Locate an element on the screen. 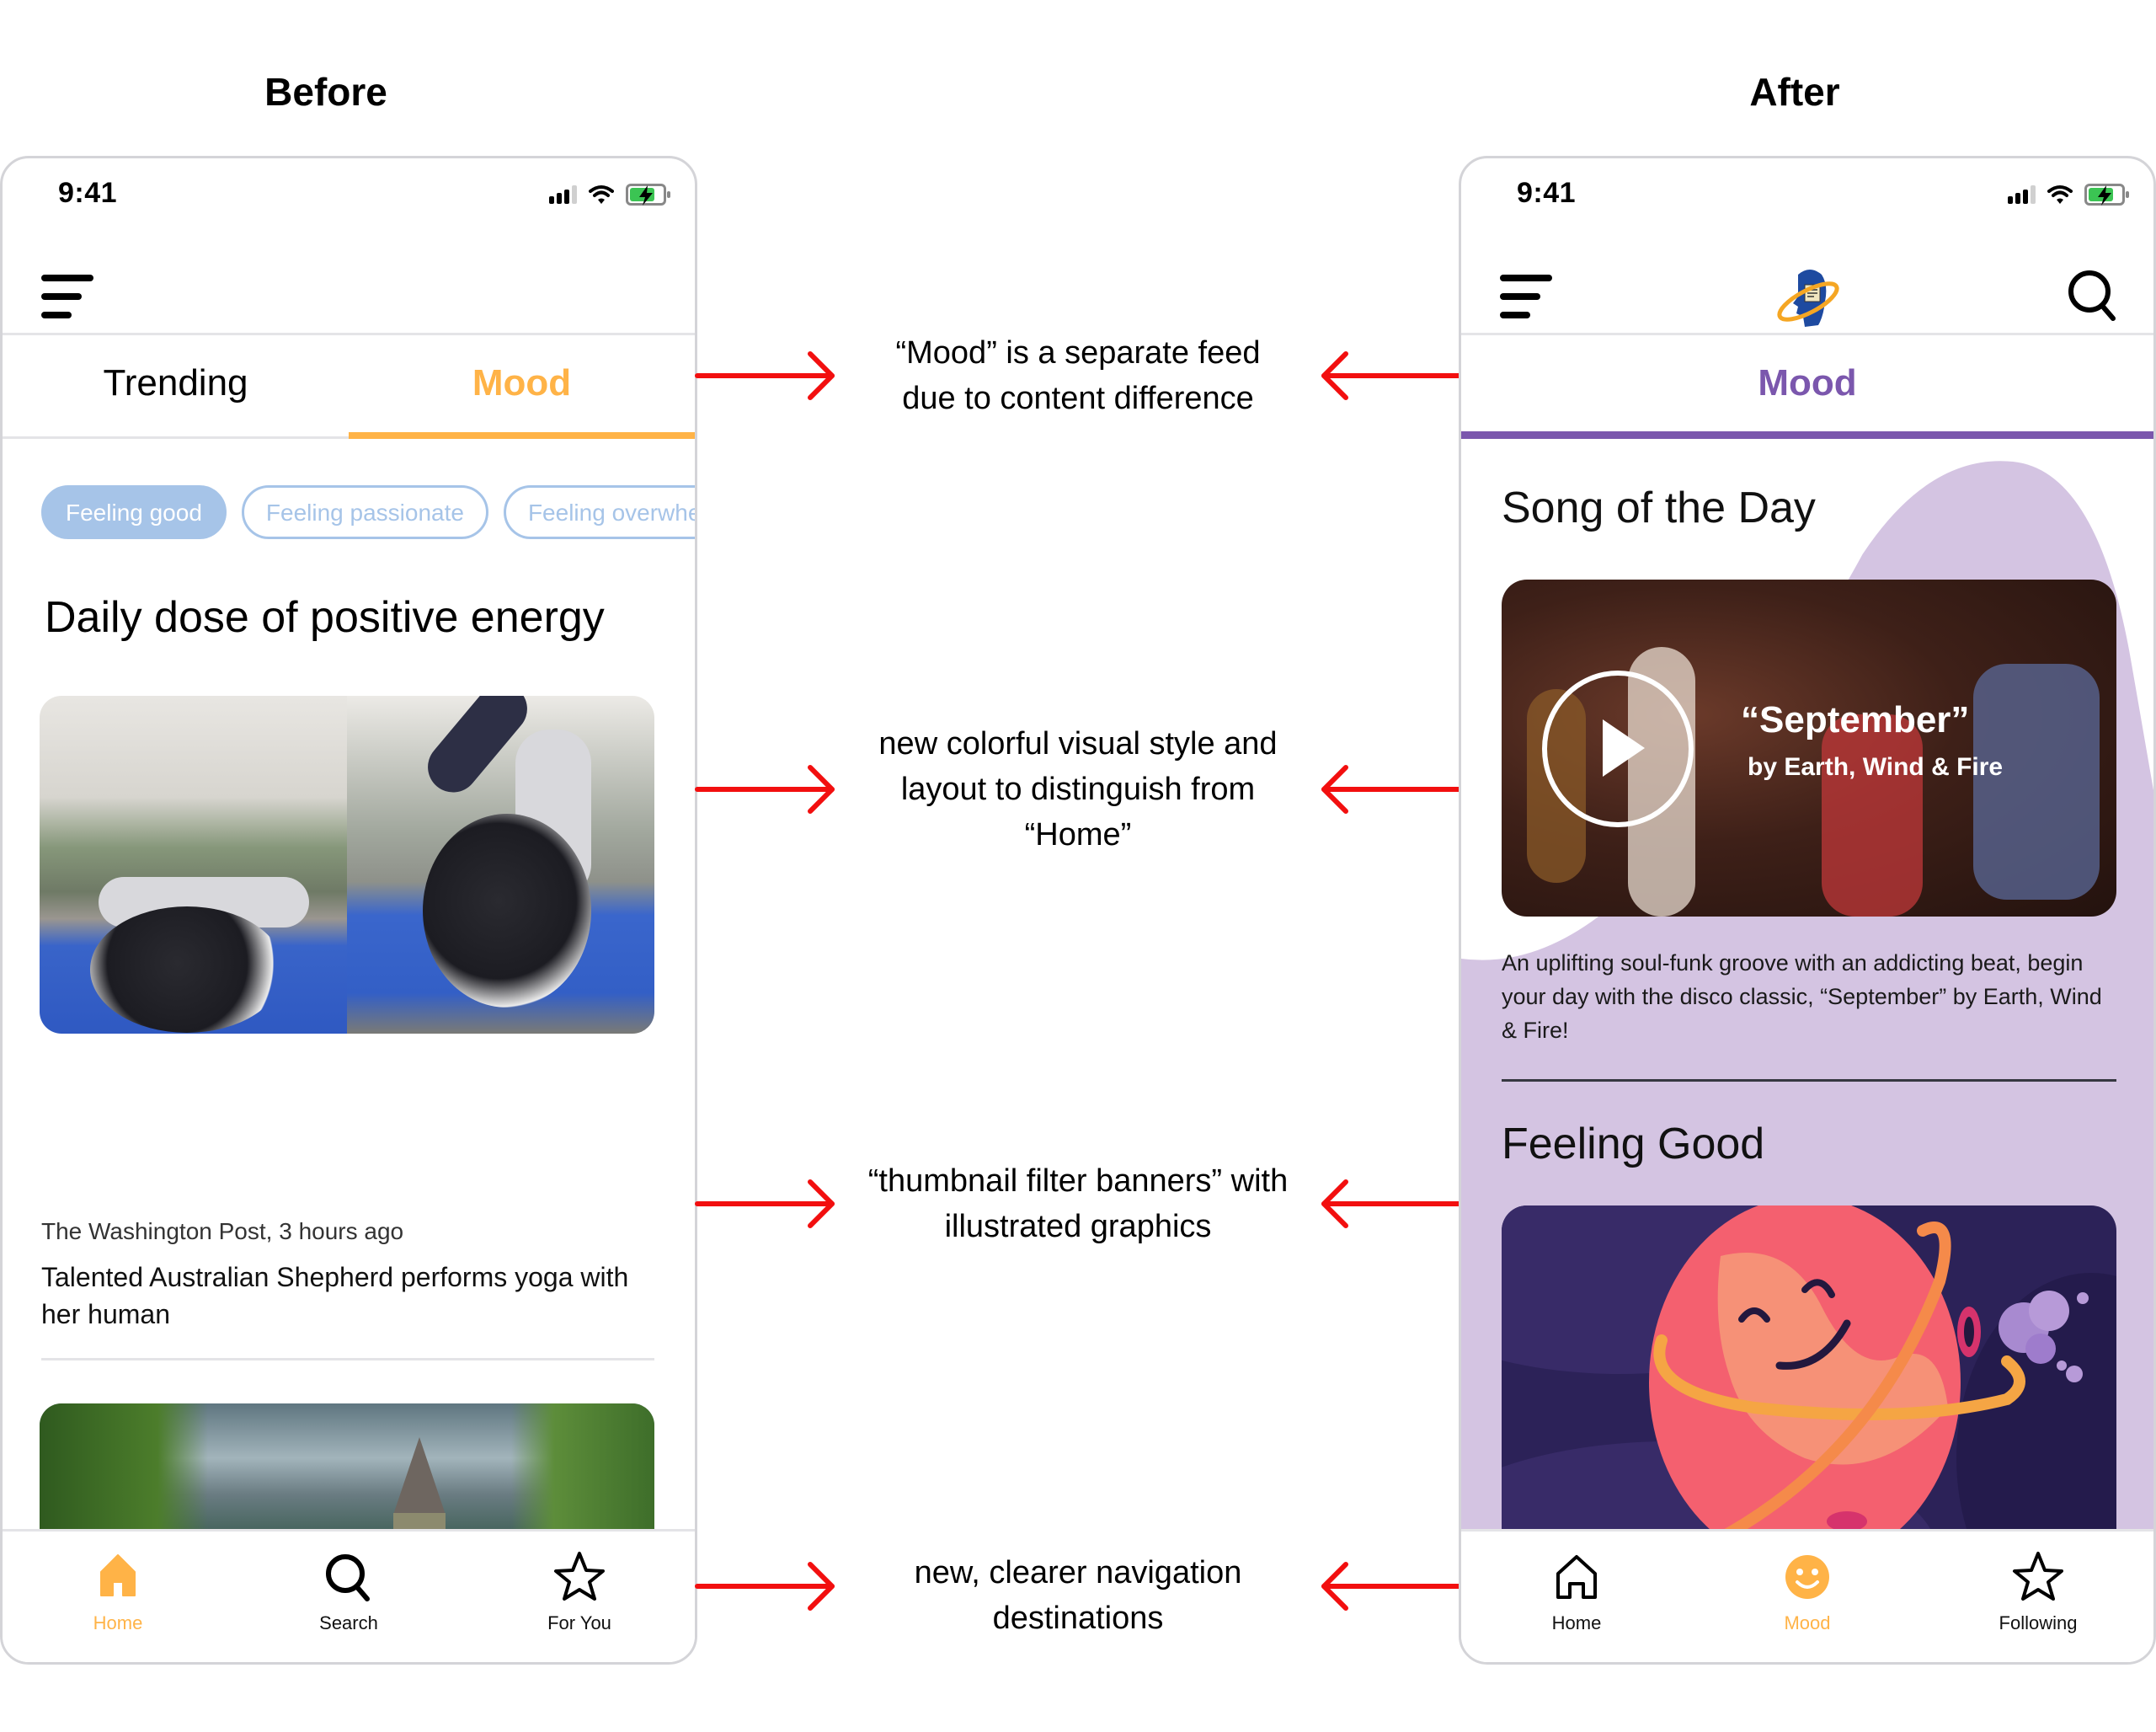 This screenshot has width=2156, height=1732. search-icon is located at coordinates (2092, 295).